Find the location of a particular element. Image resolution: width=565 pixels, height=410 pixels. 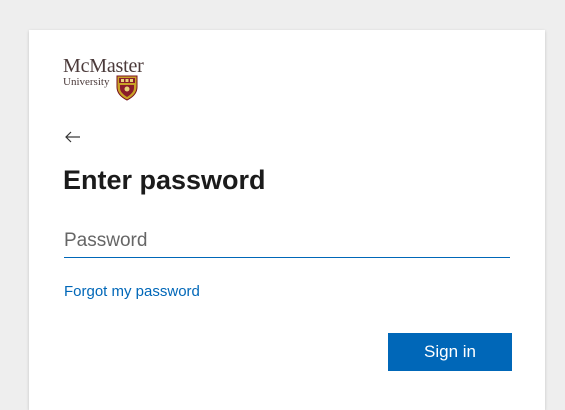

forgot-password-link: Forgot my password is located at coordinates (132, 291).